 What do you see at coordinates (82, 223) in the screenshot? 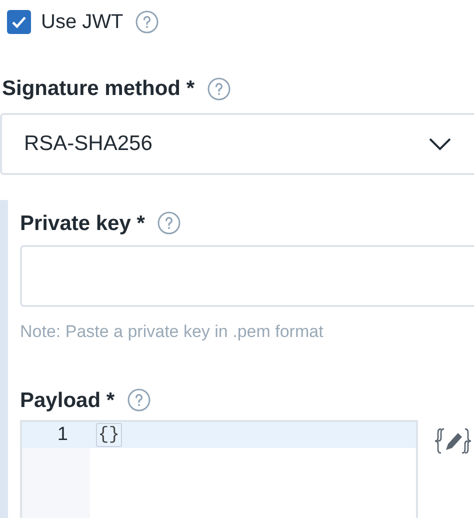
I see `field-label: Private key *` at bounding box center [82, 223].